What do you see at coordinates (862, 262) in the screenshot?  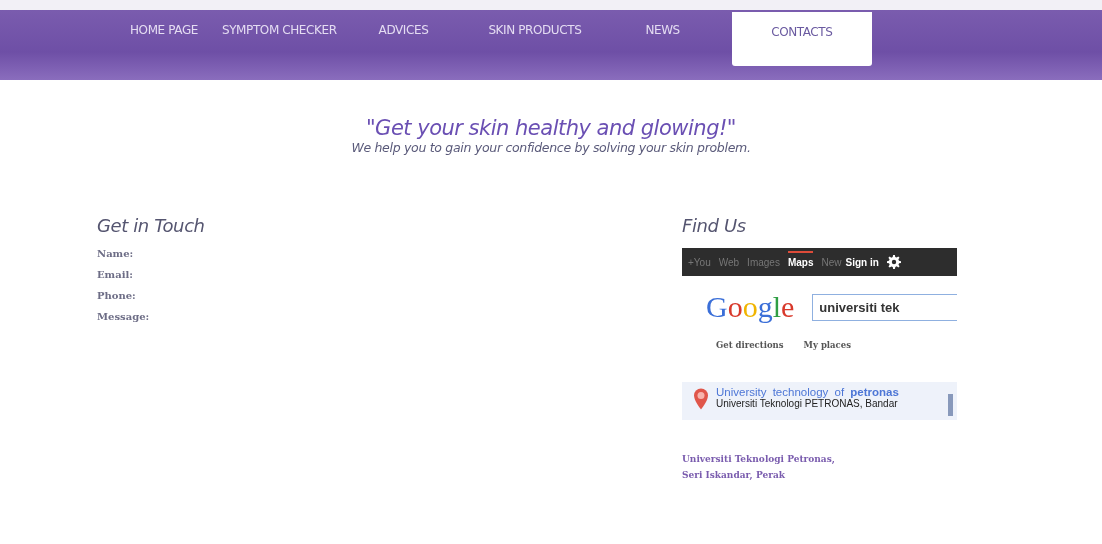 I see `sign-in-link: Sign in` at bounding box center [862, 262].